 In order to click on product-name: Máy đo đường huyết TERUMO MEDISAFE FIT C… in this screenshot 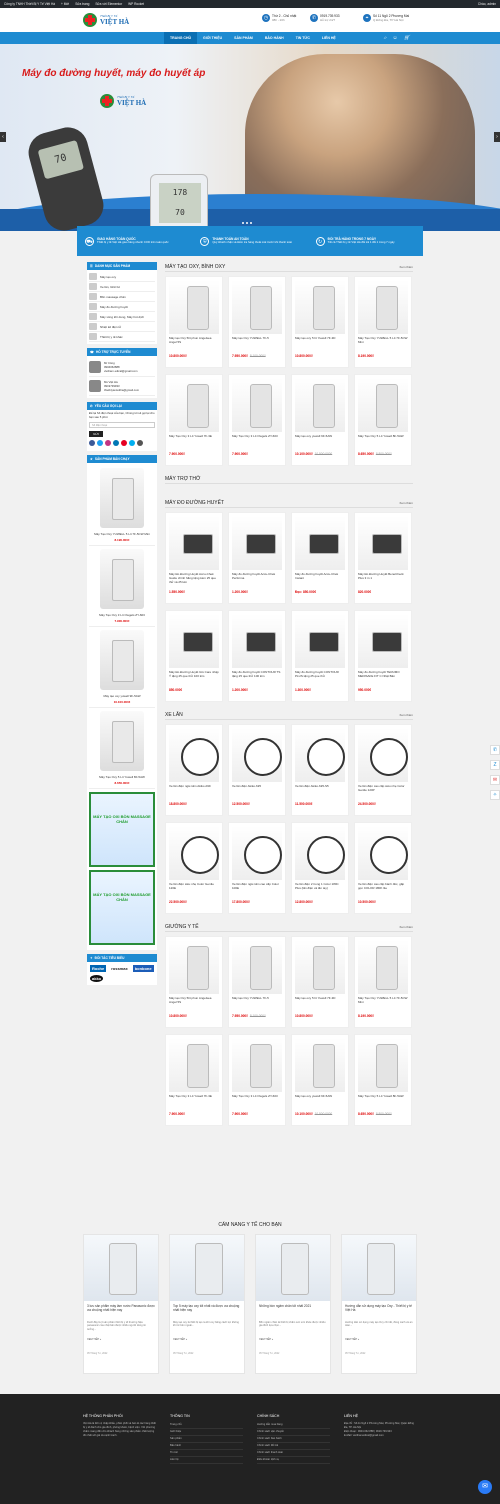, I will do `click(383, 678)`.